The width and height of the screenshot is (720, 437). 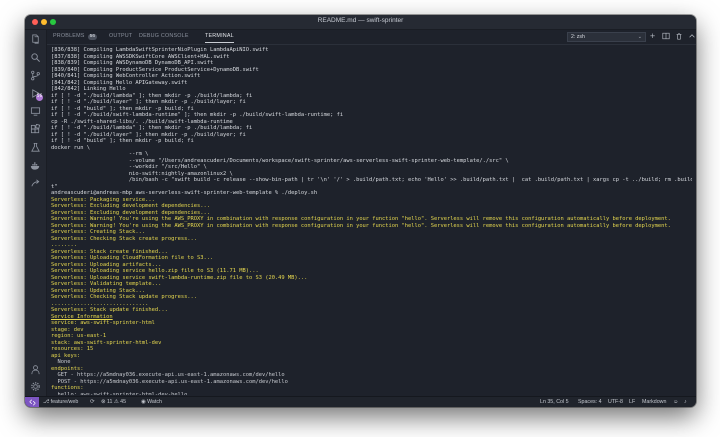 What do you see at coordinates (691, 36) in the screenshot?
I see `chevron-up-icon` at bounding box center [691, 36].